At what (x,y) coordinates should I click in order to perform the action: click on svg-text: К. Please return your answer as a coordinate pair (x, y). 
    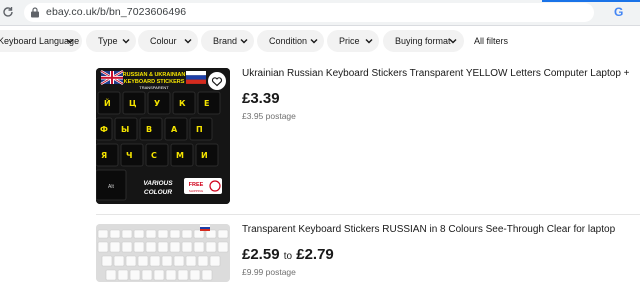
    Looking at the image, I should click on (182, 103).